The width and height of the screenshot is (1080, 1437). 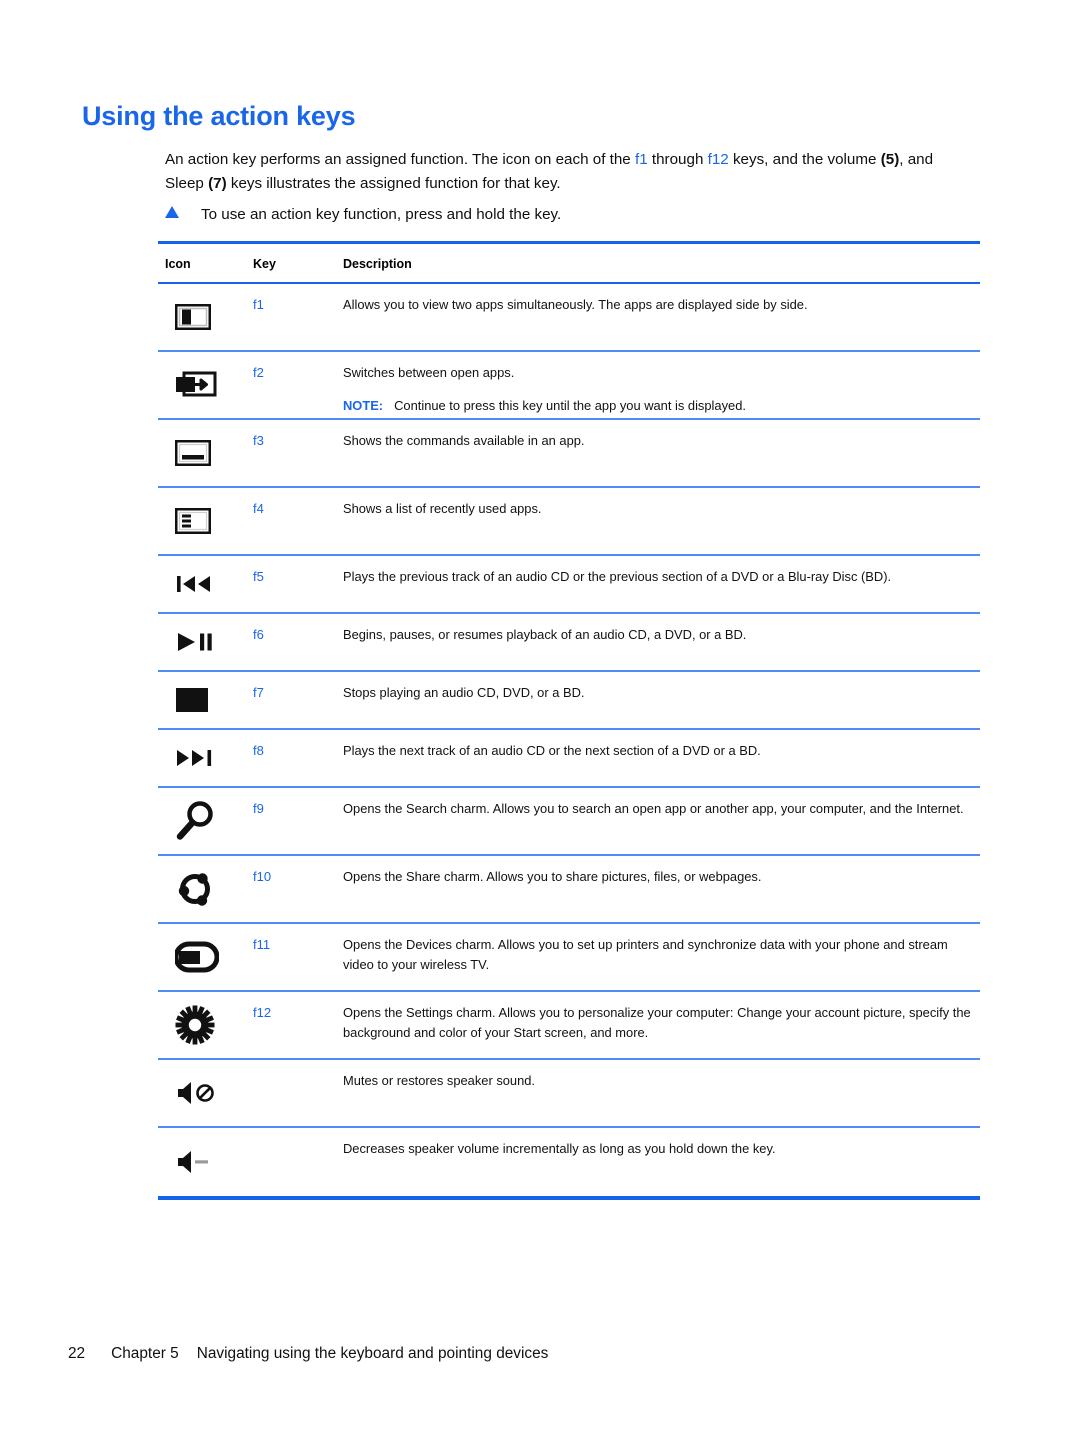 I want to click on key-label: f6, so click(x=258, y=634).